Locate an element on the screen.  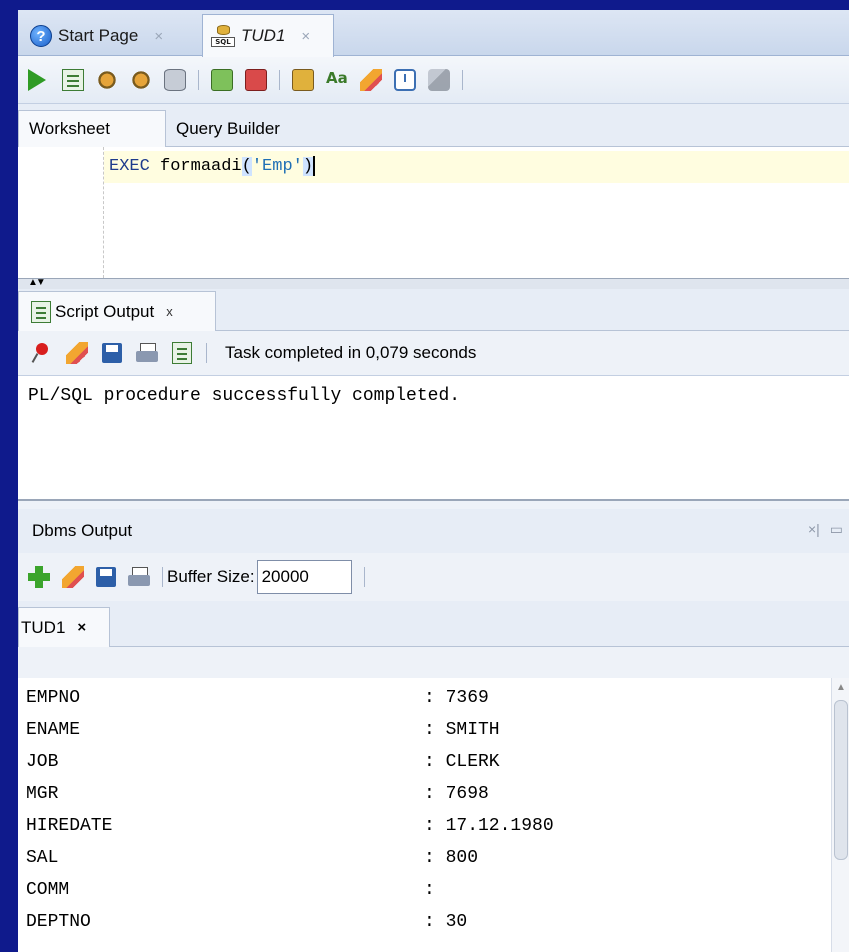
document-icon is located at coordinates (182, 353).